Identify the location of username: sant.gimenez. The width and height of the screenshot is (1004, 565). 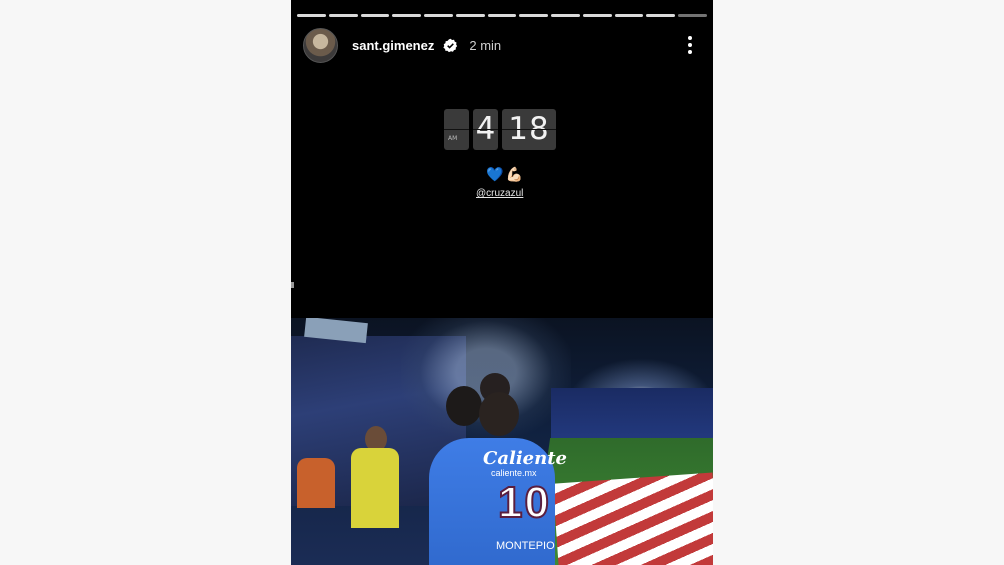
(393, 45).